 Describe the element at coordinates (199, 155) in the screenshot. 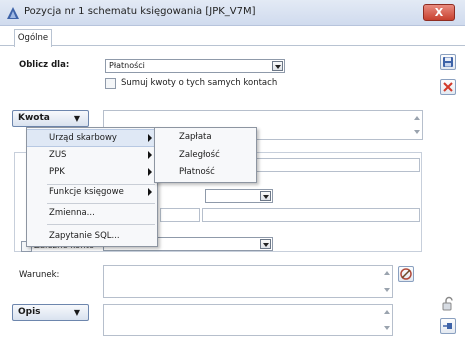

I see `submenu-item-label: Zaległość` at that location.